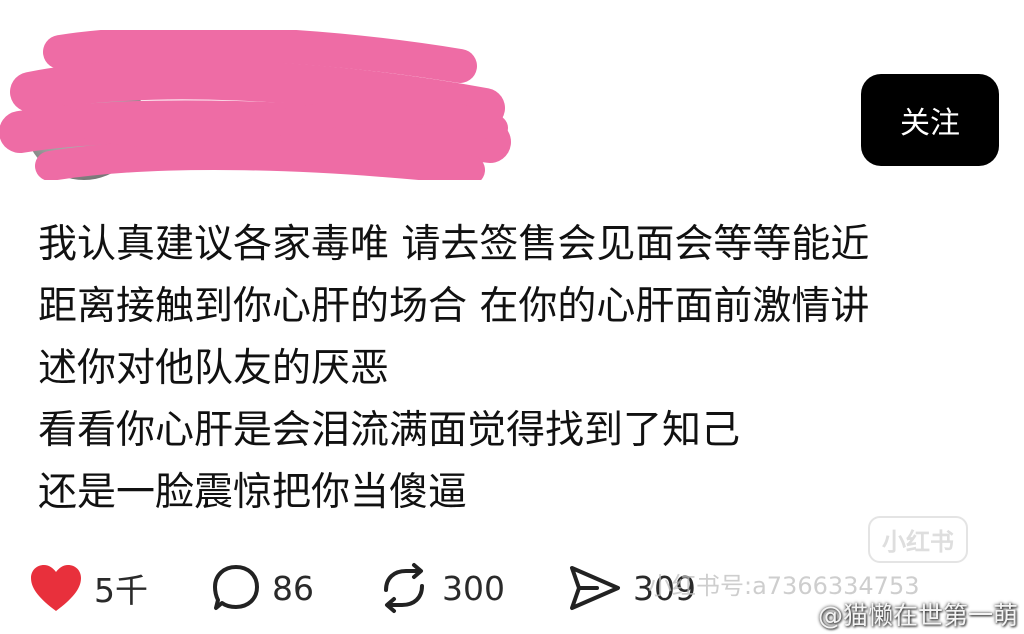 Image resolution: width=1024 pixels, height=634 pixels. I want to click on follow-button: 关注, so click(930, 120).